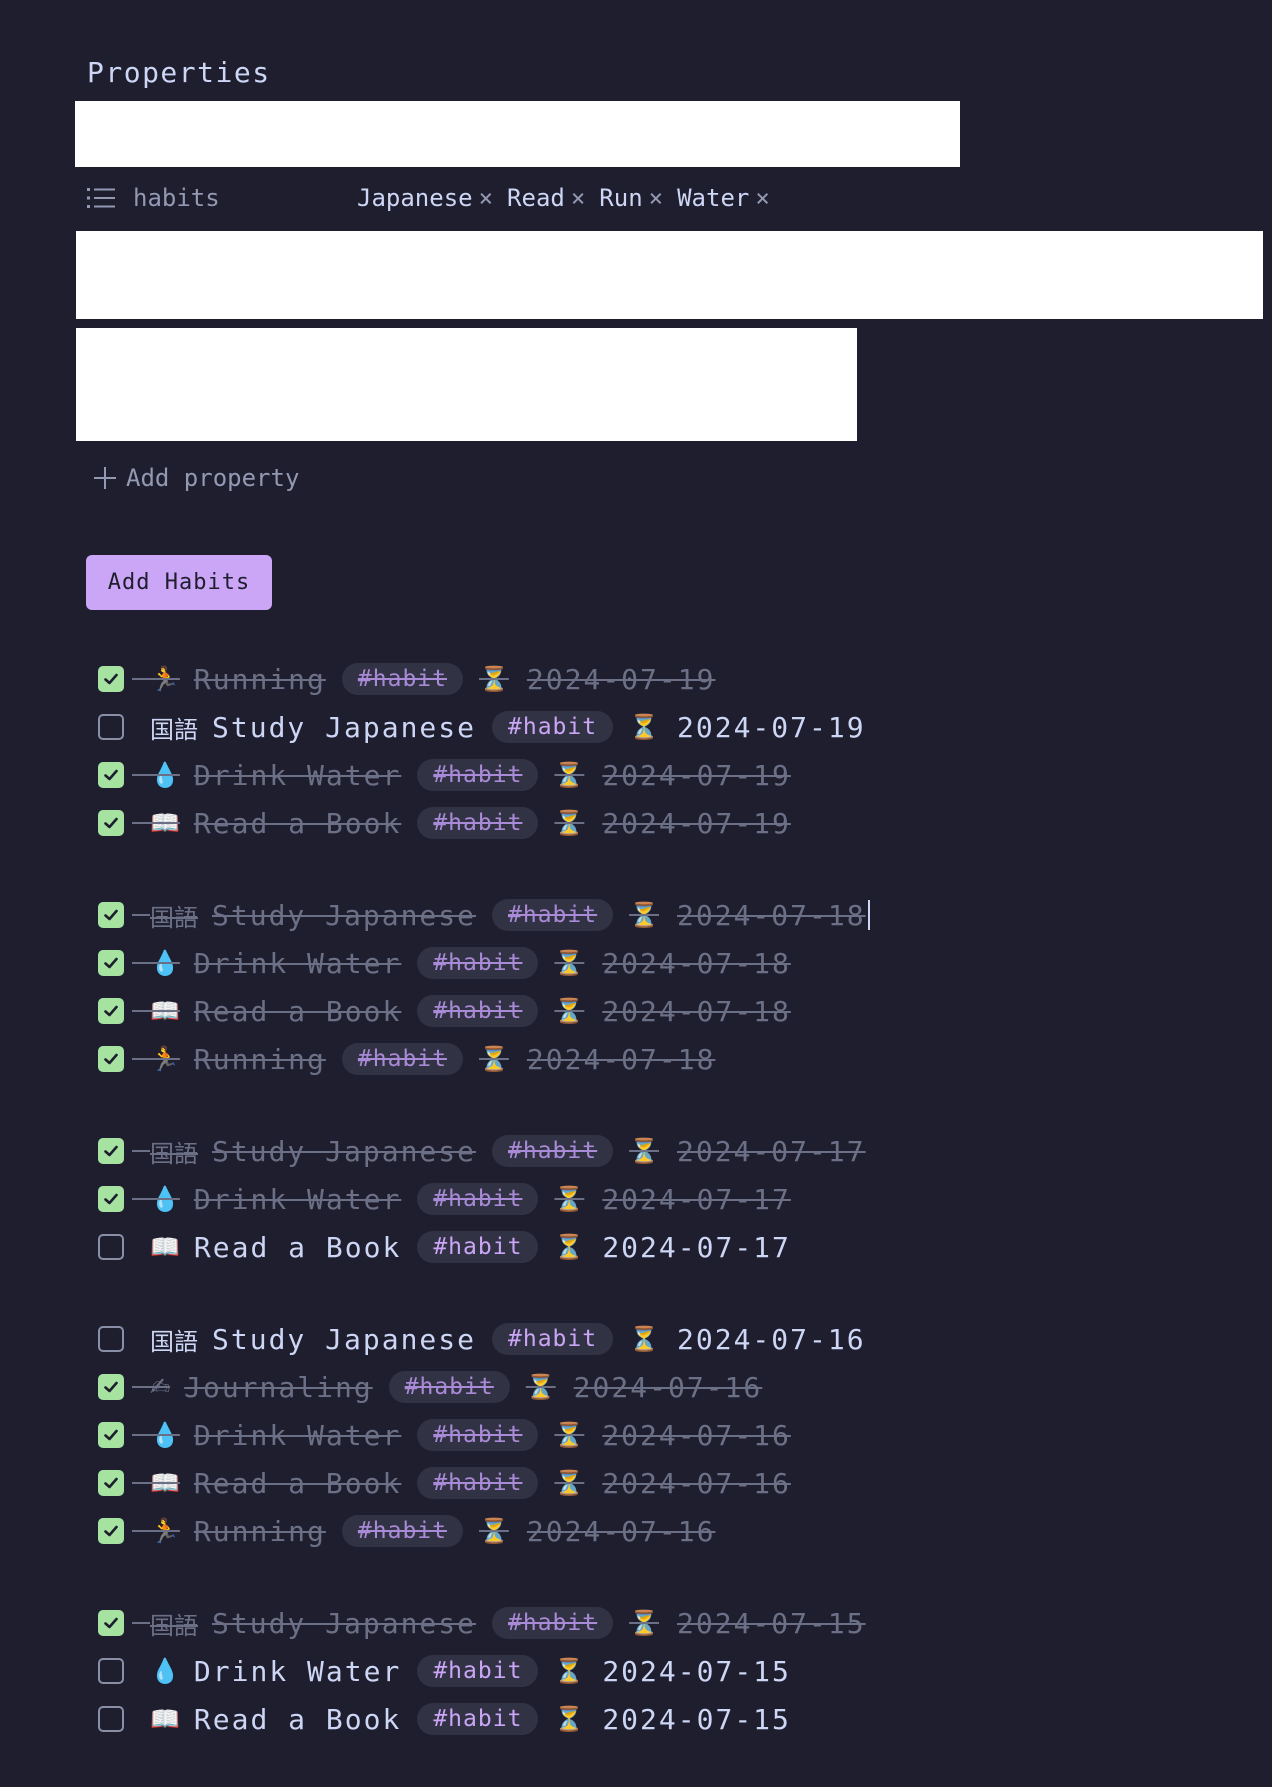  I want to click on task-item: 国語 Study Japanese #habit ⏳ 2024-07-19, so click(484, 727).